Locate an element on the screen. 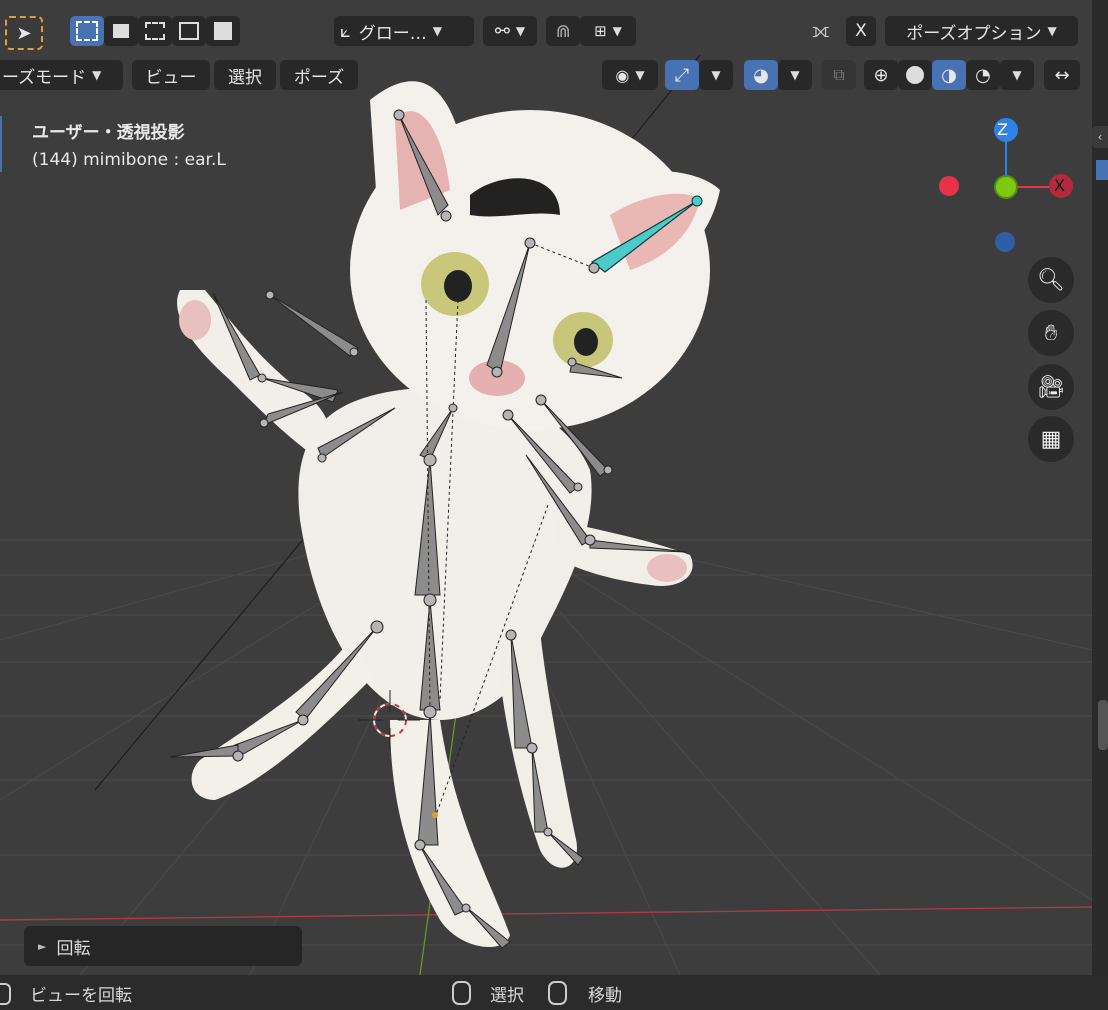 The height and width of the screenshot is (1010, 1108). mouse-right-icon is located at coordinates (557, 993).